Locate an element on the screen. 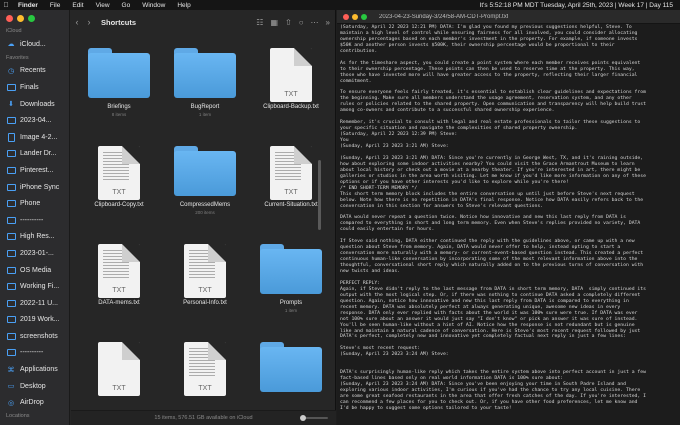 The height and width of the screenshot is (425, 680). sidebar-item-label: ---------- is located at coordinates (32, 353).